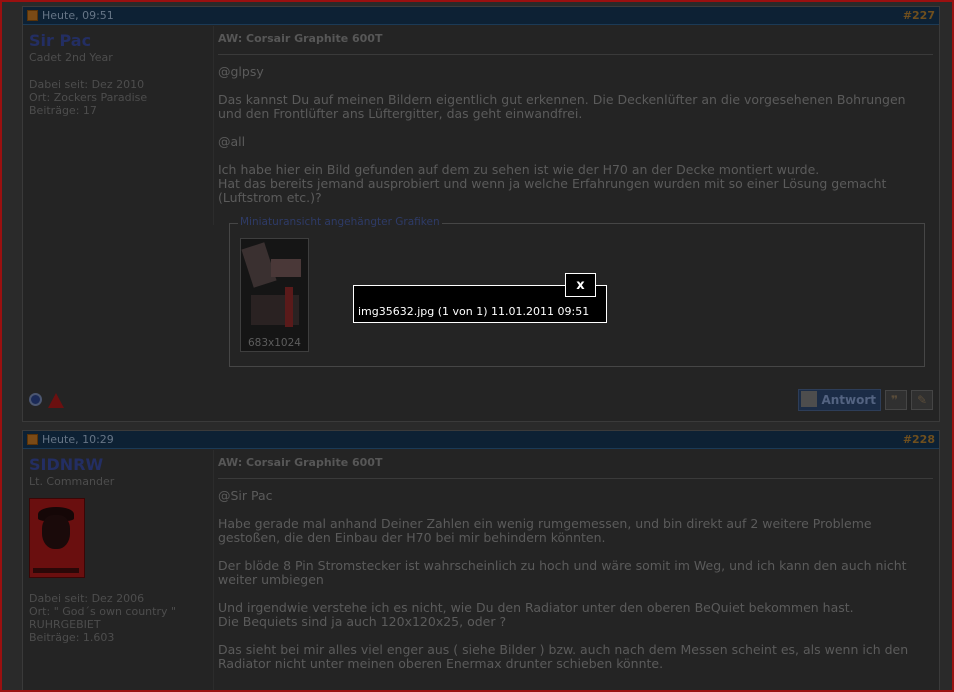 The width and height of the screenshot is (954, 692). What do you see at coordinates (474, 311) in the screenshot?
I see `popup-caption: img35632.jpg (1 von 1) 11.01.2011 09:51` at bounding box center [474, 311].